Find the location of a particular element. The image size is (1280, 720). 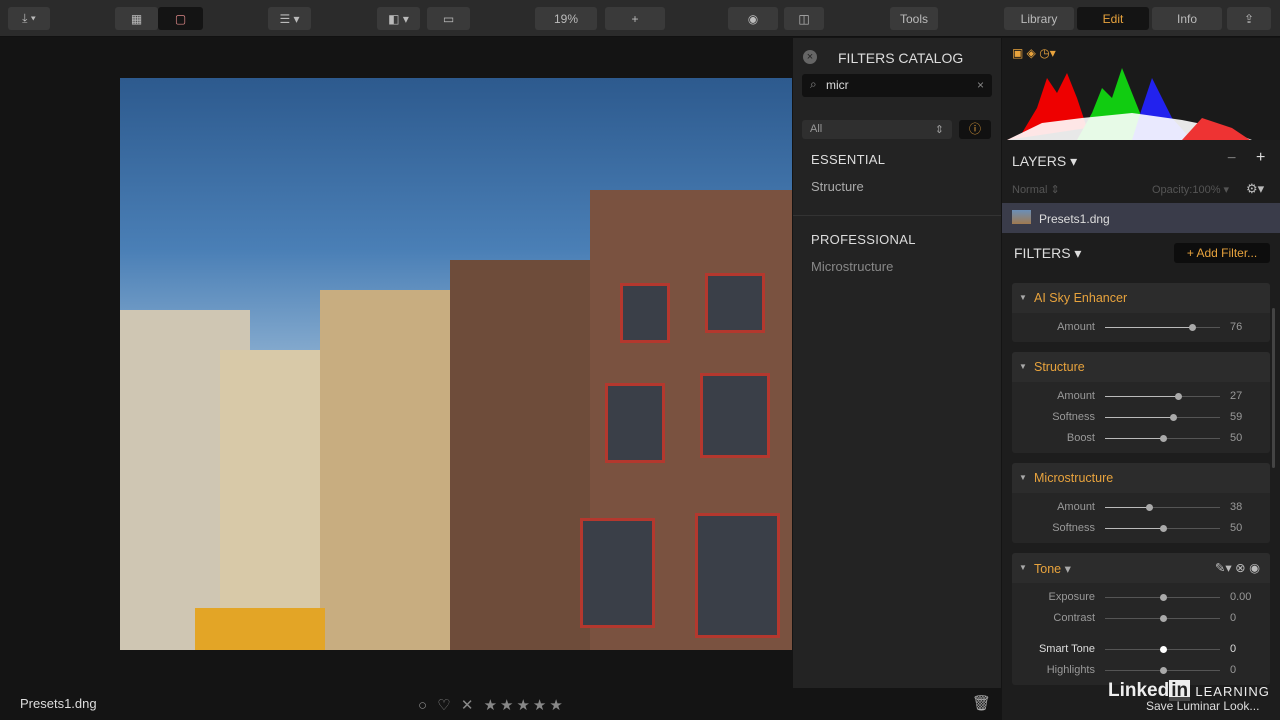

catalog-item-microstructure: Microstructure is located at coordinates (852, 266).